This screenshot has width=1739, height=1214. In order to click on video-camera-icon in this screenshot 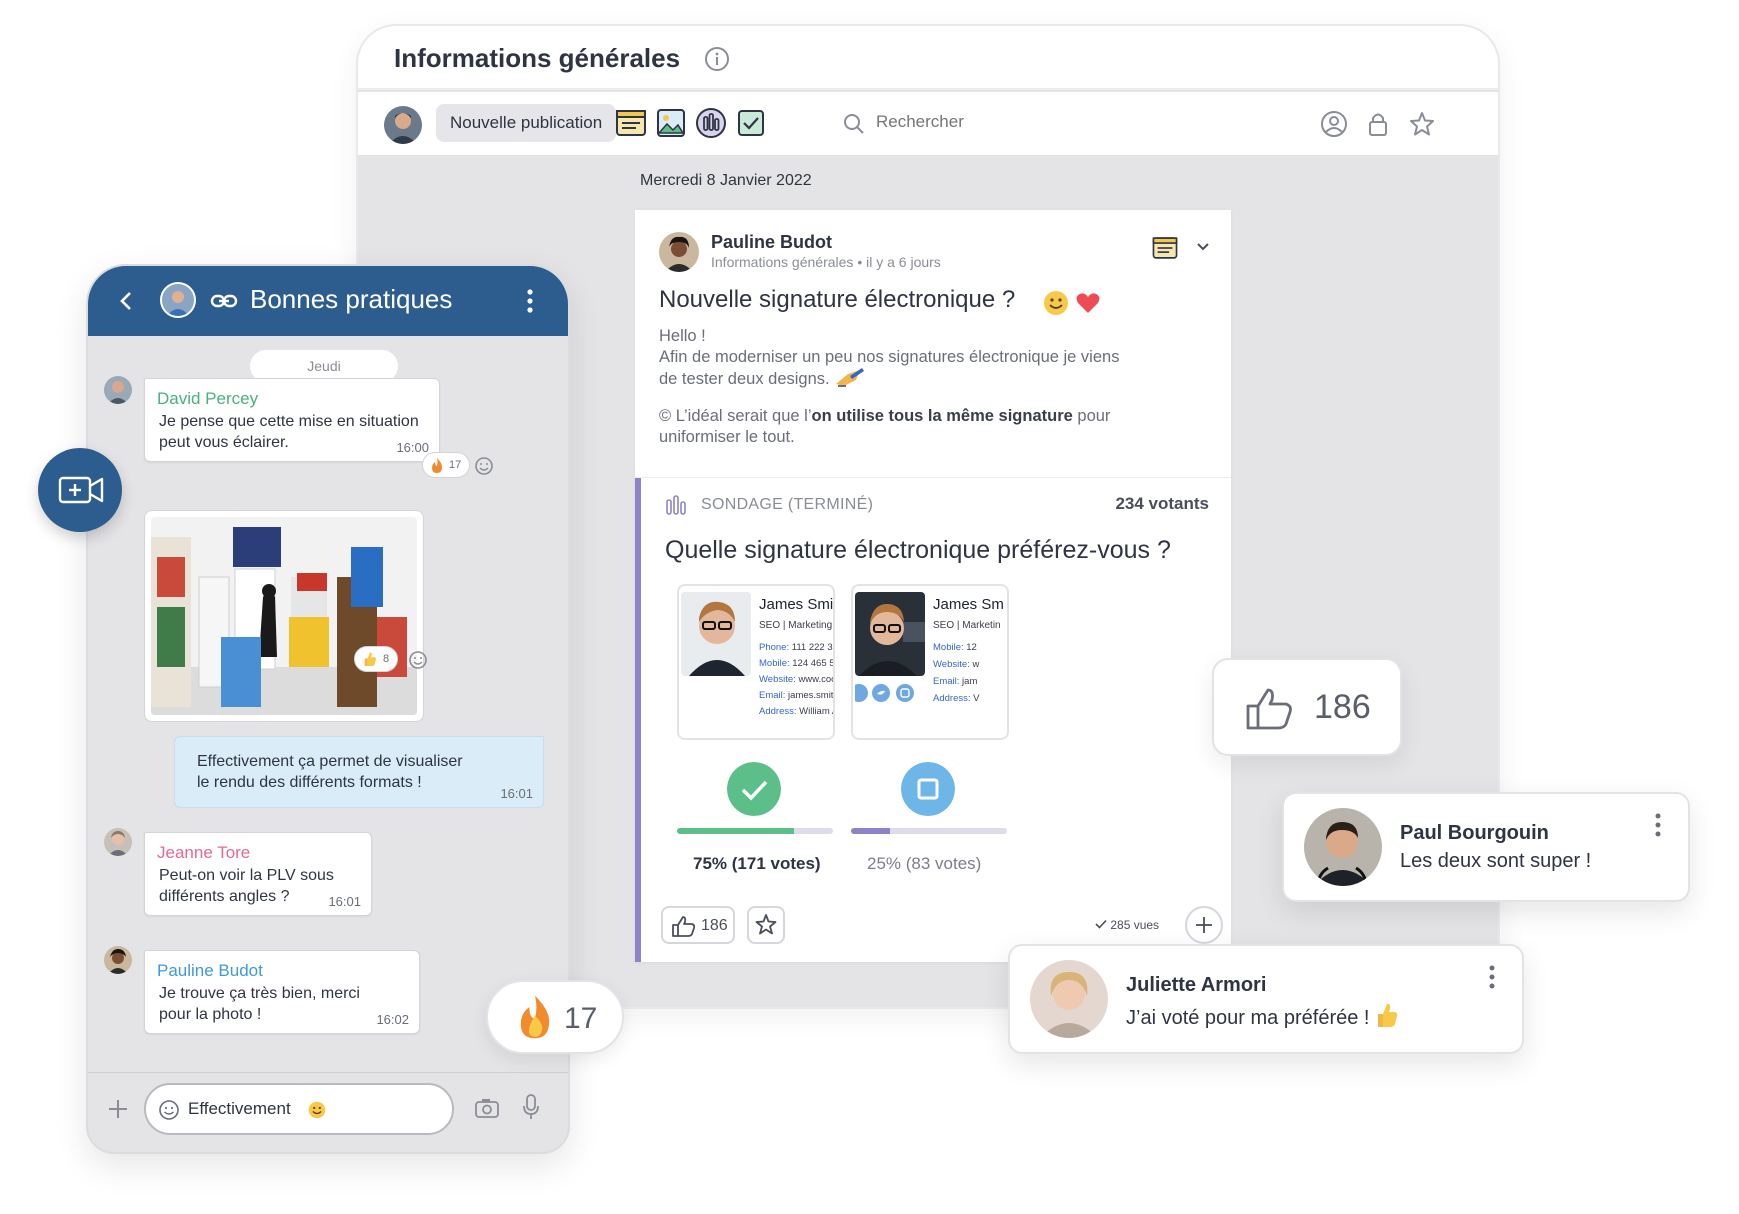, I will do `click(81, 490)`.